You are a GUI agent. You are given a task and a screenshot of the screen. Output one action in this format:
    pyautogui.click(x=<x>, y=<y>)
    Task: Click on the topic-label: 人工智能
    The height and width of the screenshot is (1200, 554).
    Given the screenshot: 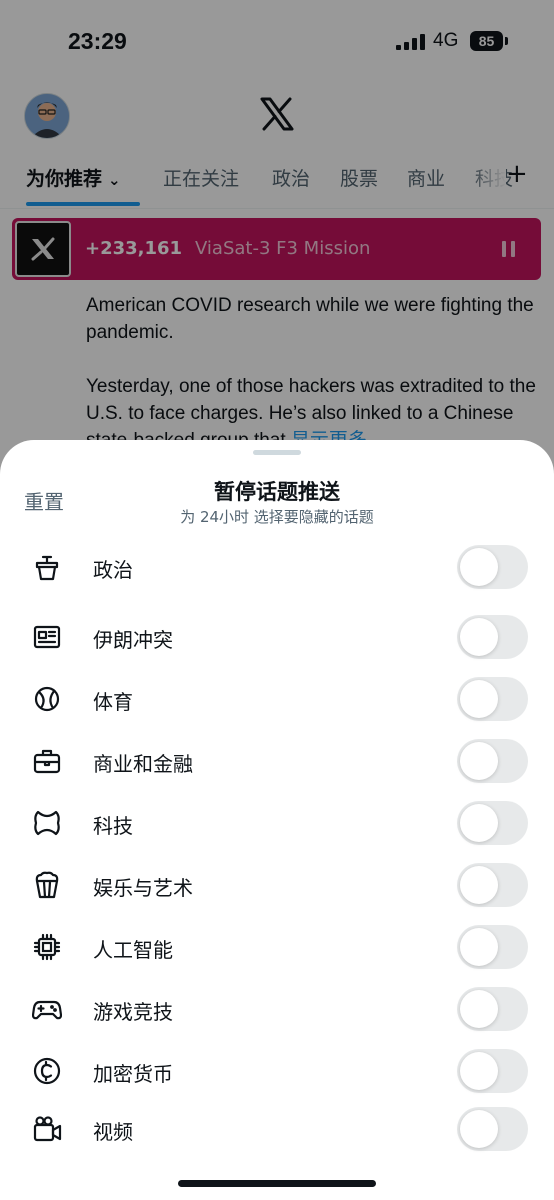 What is the action you would take?
    pyautogui.click(x=133, y=950)
    